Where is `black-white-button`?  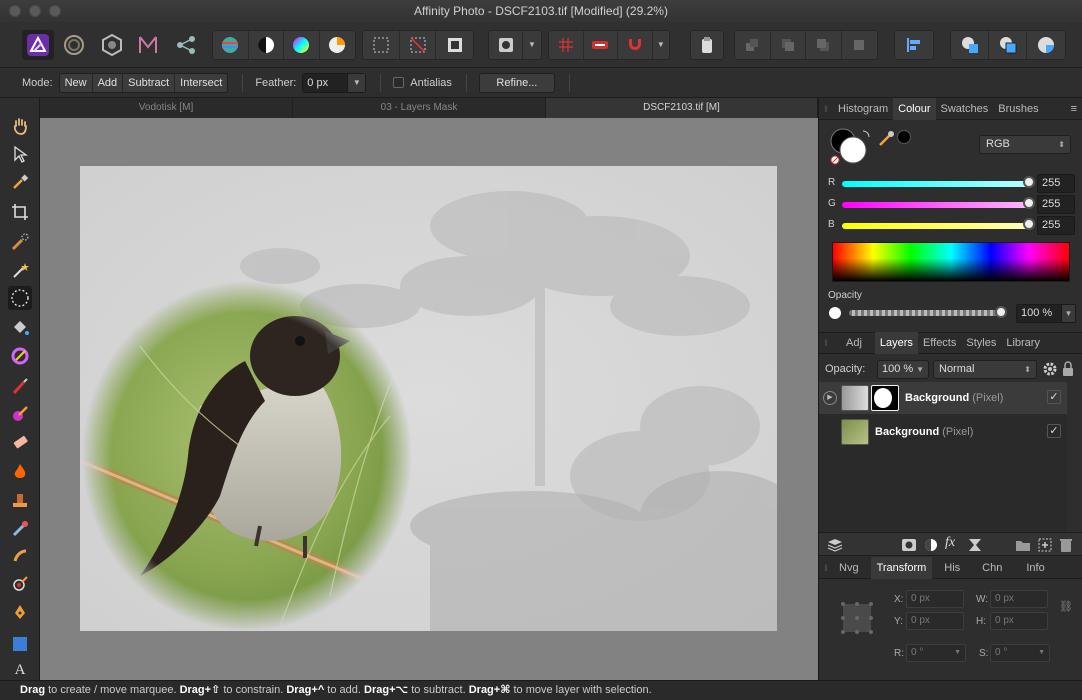 black-white-button is located at coordinates (267, 45).